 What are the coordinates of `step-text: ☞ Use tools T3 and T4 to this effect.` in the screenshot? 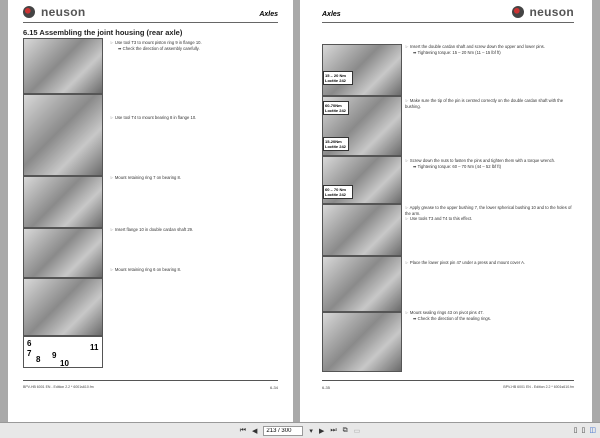 It's located at (439, 218).